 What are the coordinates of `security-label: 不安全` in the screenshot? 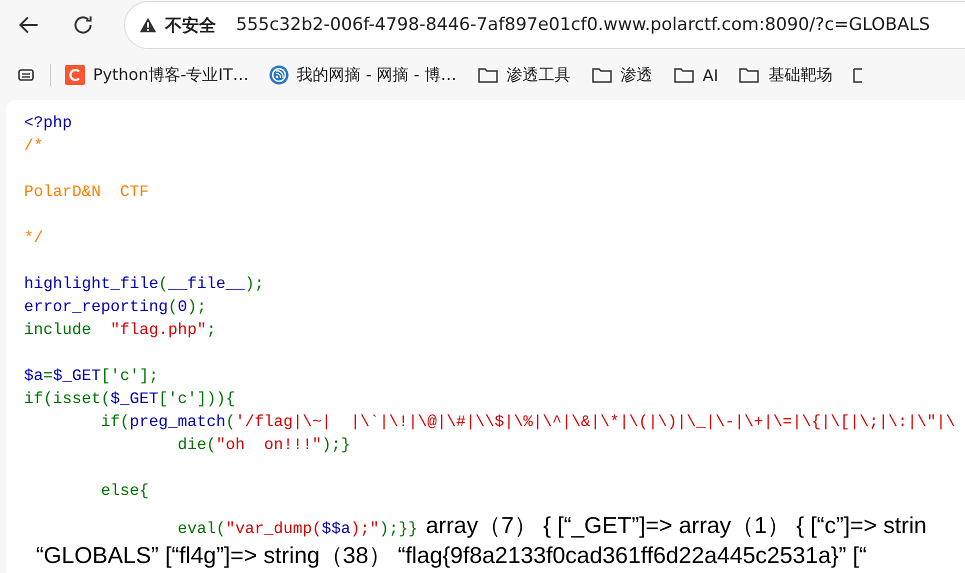 It's located at (190, 25).